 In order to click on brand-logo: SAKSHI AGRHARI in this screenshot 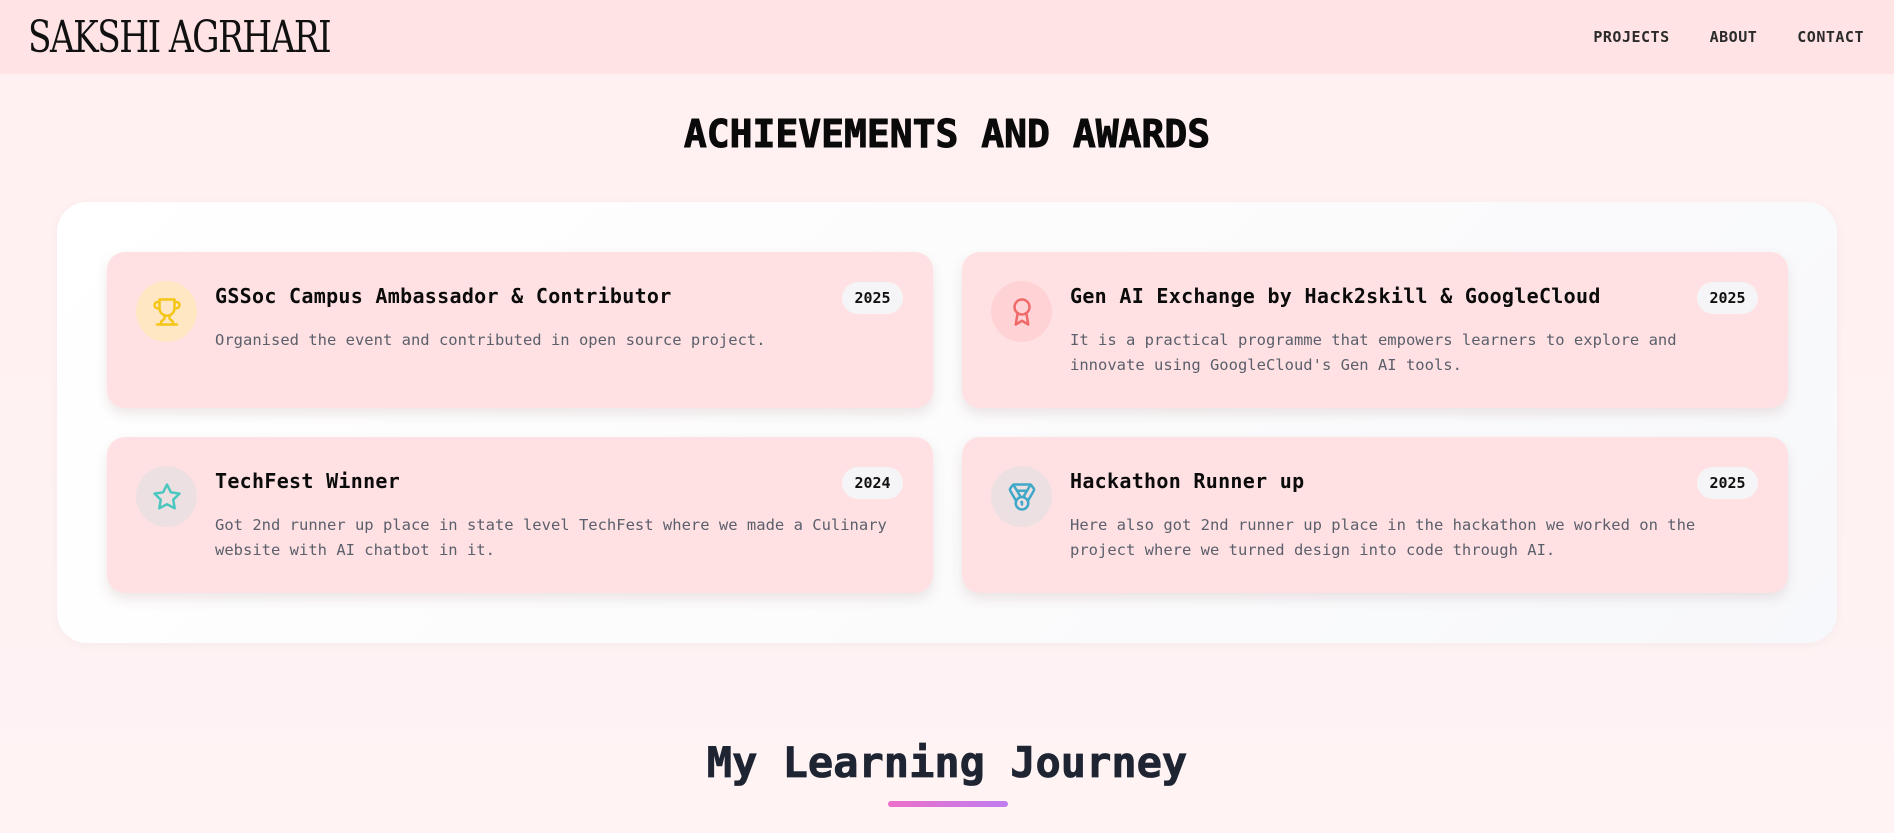, I will do `click(180, 37)`.